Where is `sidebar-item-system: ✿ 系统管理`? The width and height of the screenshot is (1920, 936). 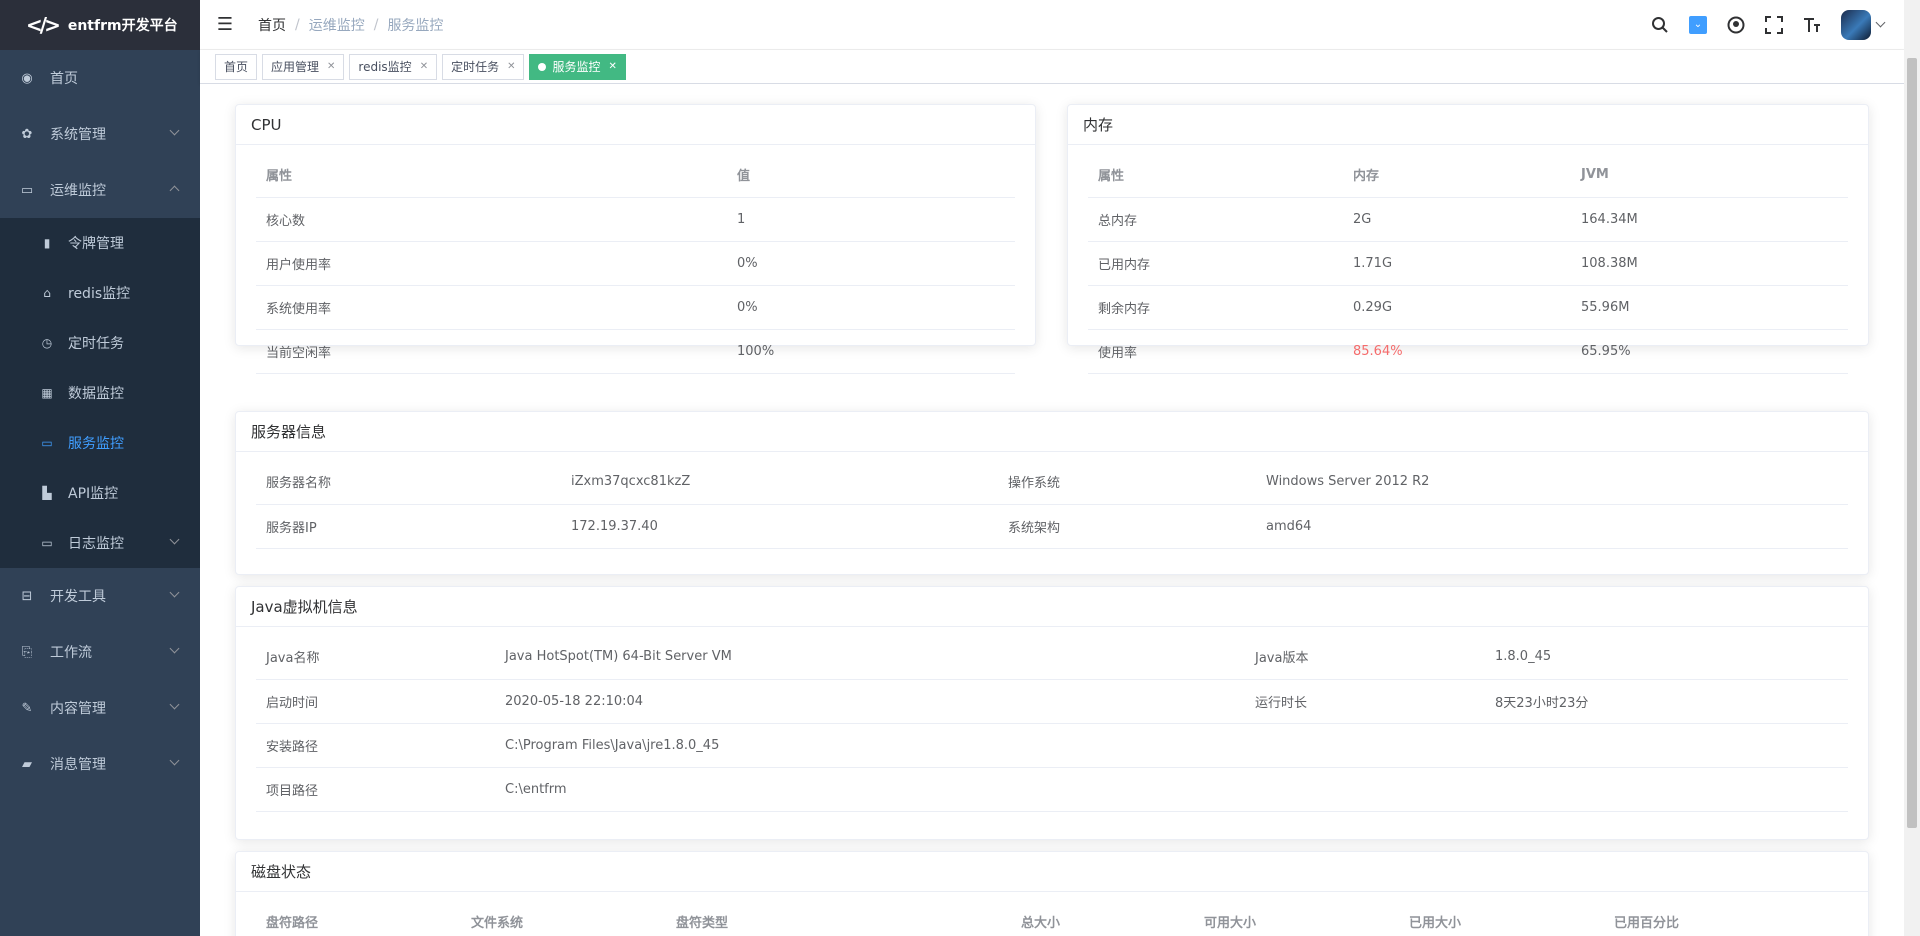 sidebar-item-system: ✿ 系统管理 is located at coordinates (100, 134).